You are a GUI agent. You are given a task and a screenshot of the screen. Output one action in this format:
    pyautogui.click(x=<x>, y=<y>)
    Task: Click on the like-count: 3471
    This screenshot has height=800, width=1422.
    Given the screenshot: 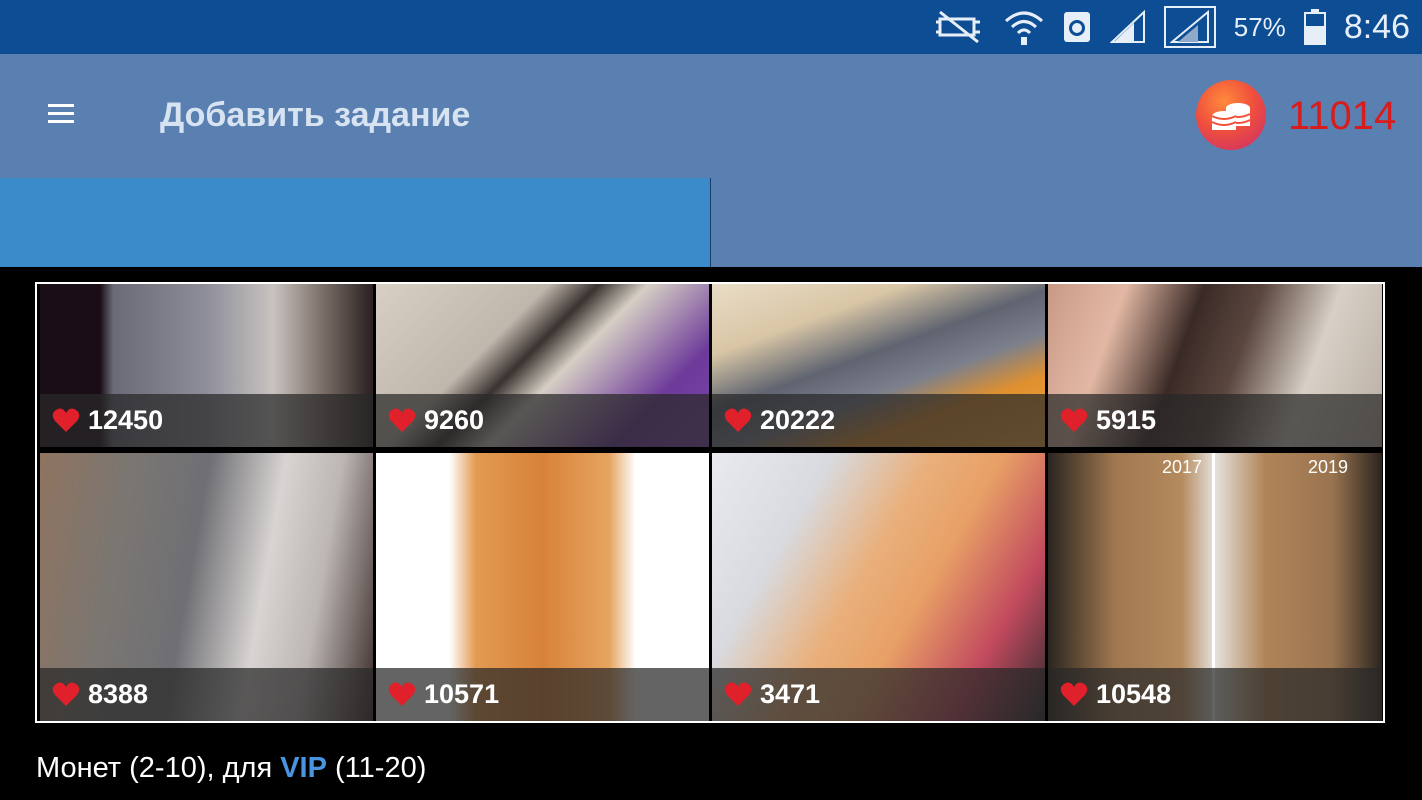 What is the action you would take?
    pyautogui.click(x=790, y=694)
    